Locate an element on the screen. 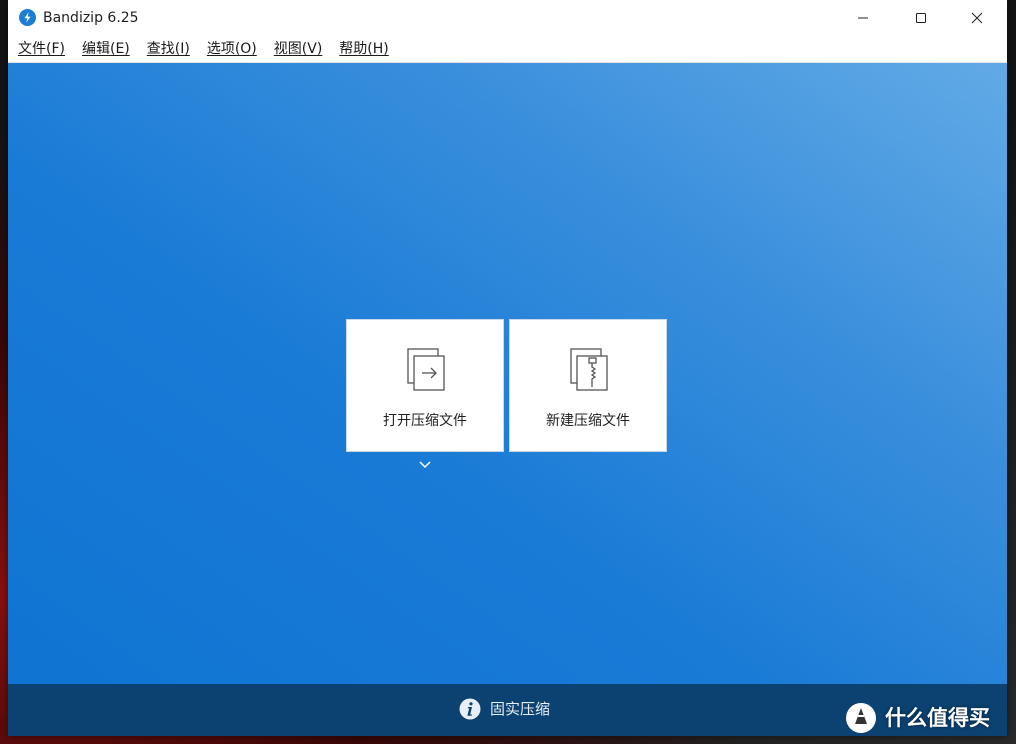  title-bar: Bandizip 6.25 is located at coordinates (507, 18).